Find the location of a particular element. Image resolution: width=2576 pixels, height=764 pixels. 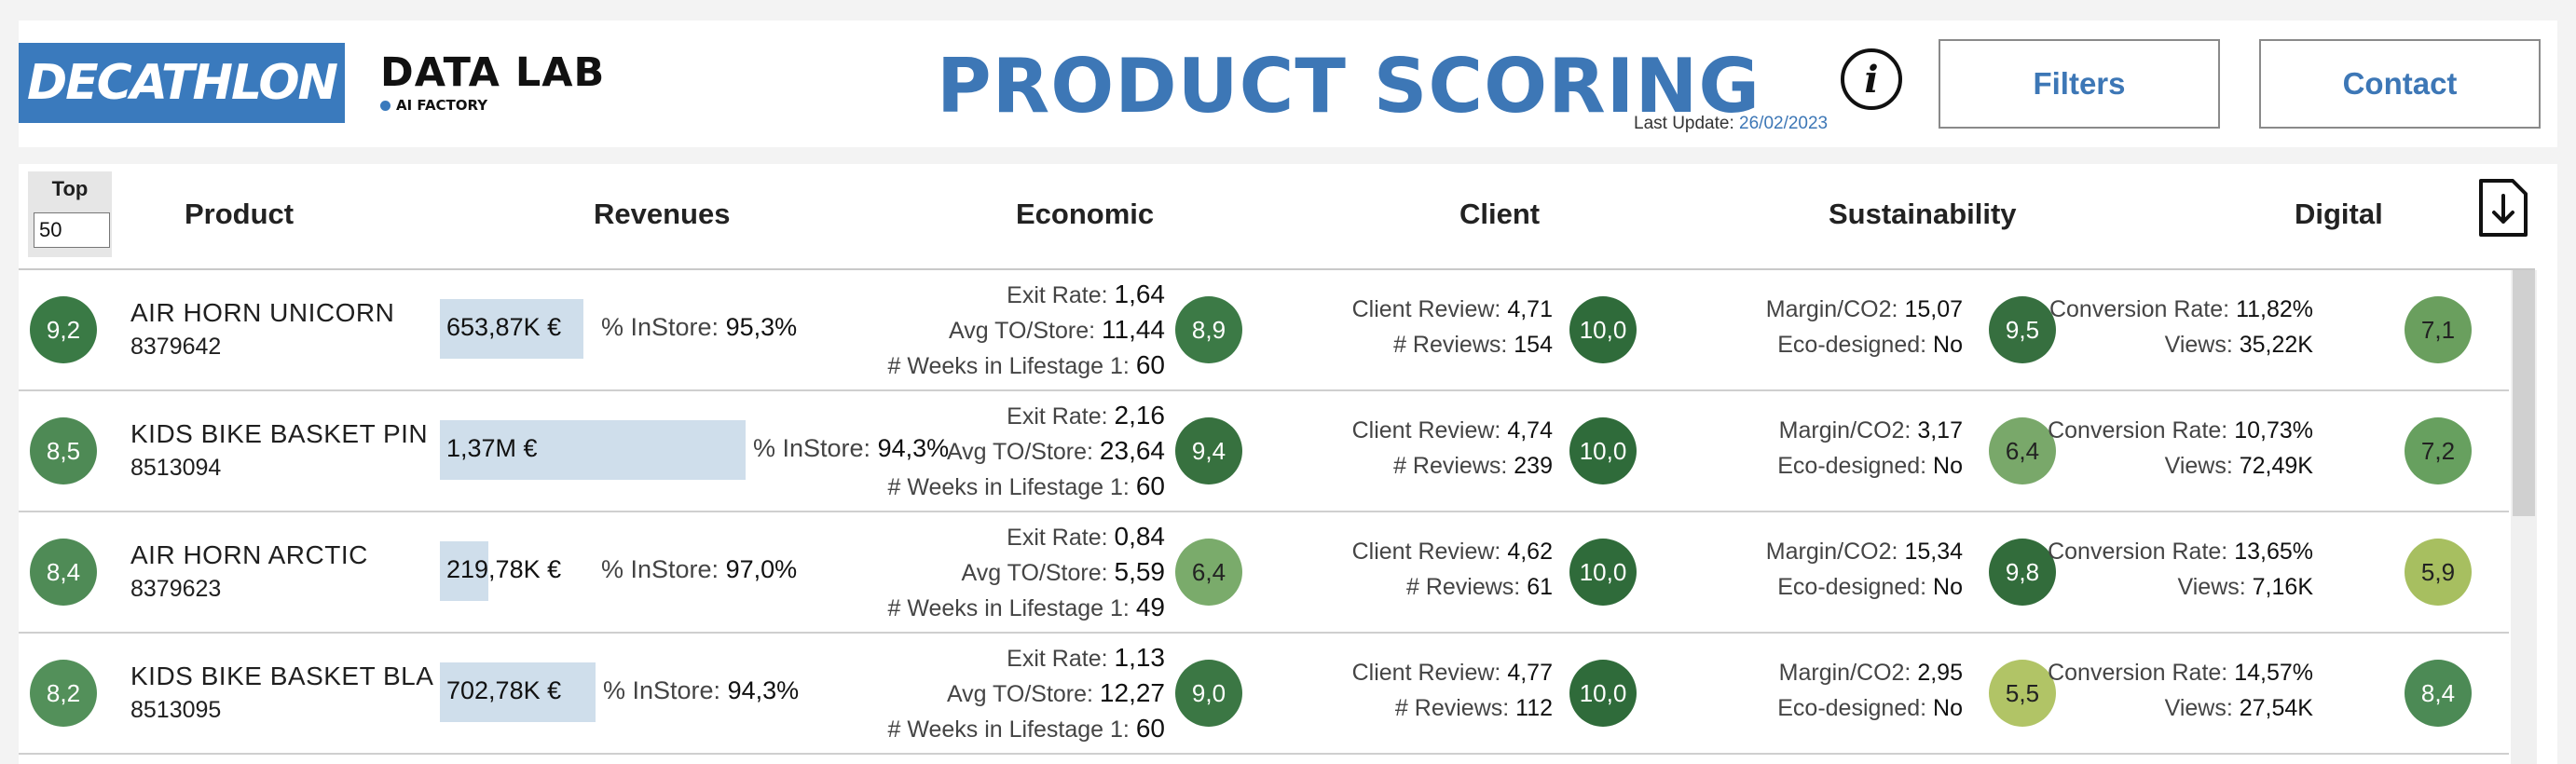

revenue-value: 702,78K € is located at coordinates (504, 690).